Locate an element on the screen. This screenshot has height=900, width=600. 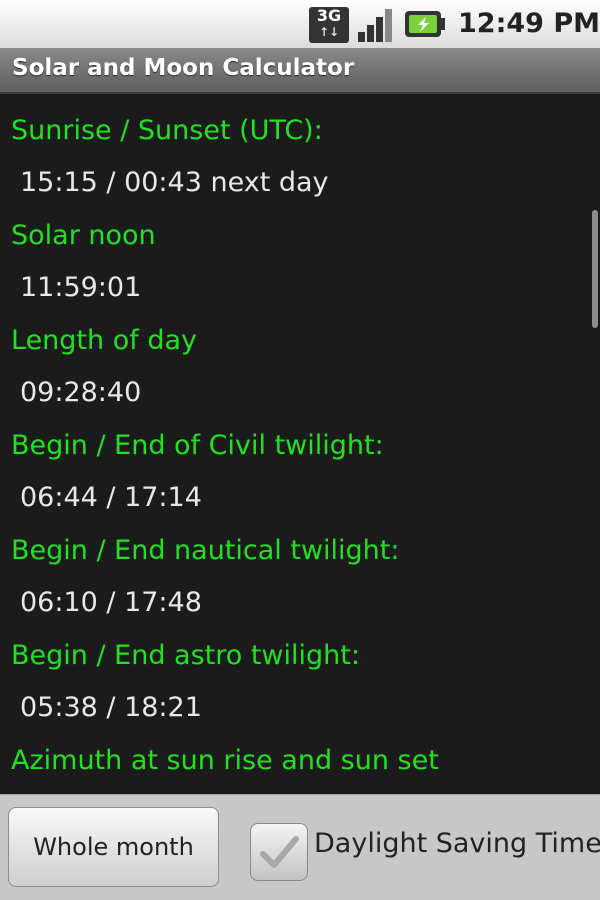
bottom-toolbar: Whole month Daylight Saving Time is located at coordinates (300, 847).